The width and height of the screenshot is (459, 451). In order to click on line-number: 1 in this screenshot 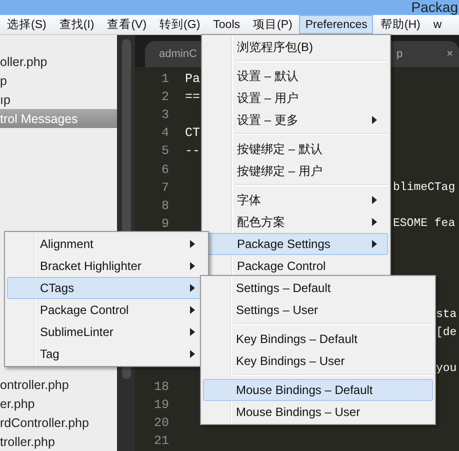, I will do `click(164, 79)`.